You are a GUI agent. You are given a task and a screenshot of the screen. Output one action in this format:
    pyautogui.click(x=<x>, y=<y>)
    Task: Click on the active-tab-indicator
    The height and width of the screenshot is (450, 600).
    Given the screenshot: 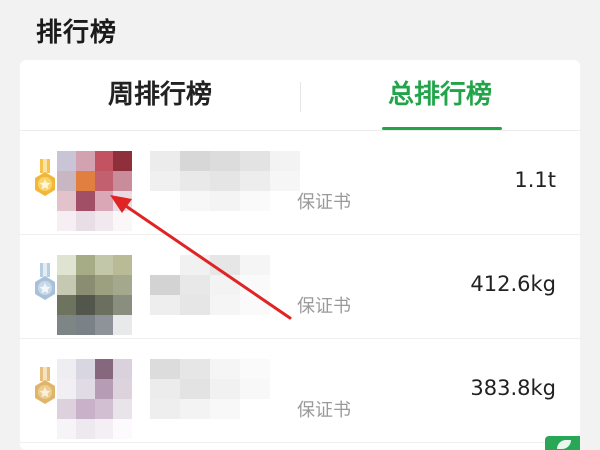 What is the action you would take?
    pyautogui.click(x=442, y=128)
    